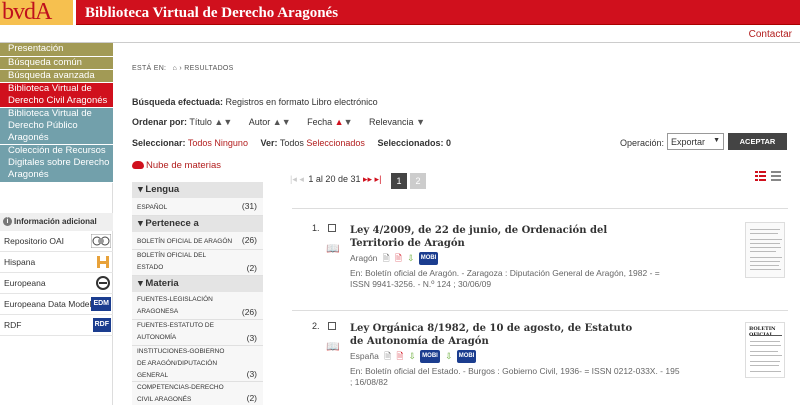 This screenshot has height=406, width=800. What do you see at coordinates (56, 76) in the screenshot?
I see `menu-busqueda-avanzada: Búsqueda avanzada` at bounding box center [56, 76].